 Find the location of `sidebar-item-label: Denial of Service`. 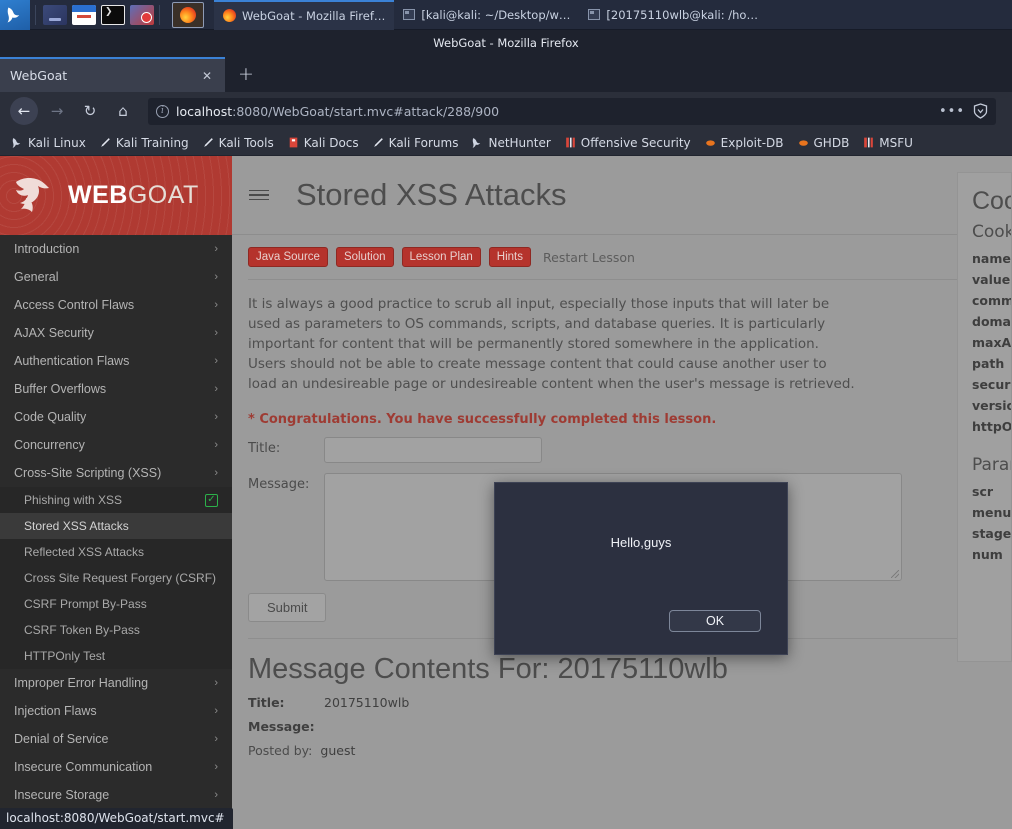

sidebar-item-label: Denial of Service is located at coordinates (61, 739).